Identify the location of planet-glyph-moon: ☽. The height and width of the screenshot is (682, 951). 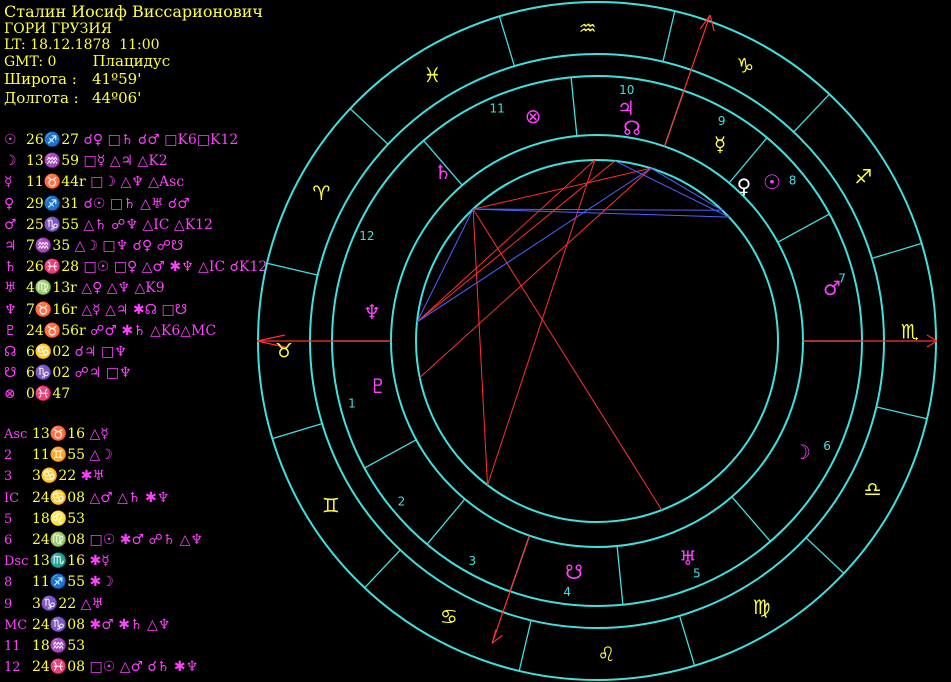
(802, 452).